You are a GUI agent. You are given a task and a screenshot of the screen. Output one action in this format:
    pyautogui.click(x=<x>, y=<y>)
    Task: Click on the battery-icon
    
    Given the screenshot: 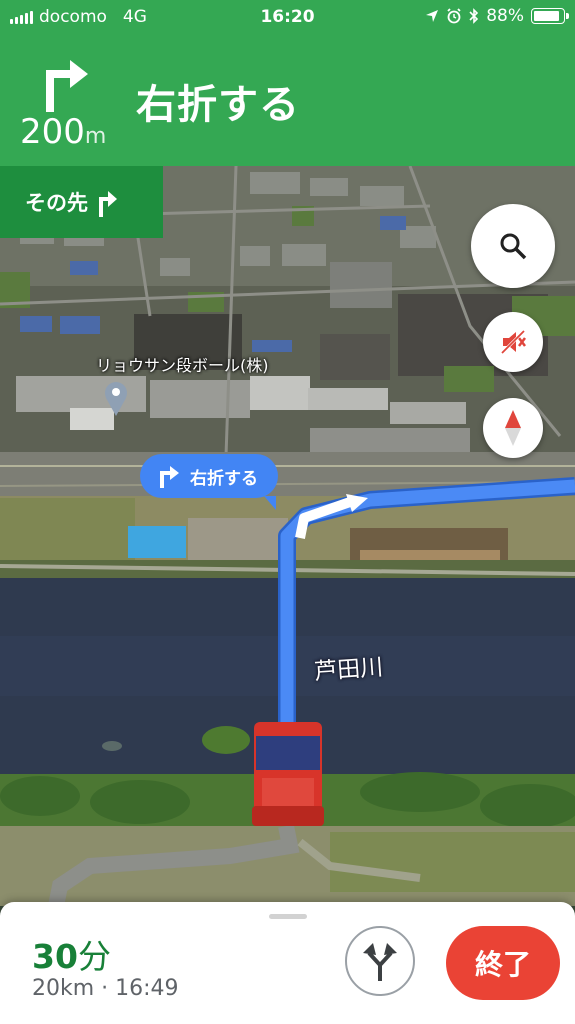 What is the action you would take?
    pyautogui.click(x=550, y=16)
    